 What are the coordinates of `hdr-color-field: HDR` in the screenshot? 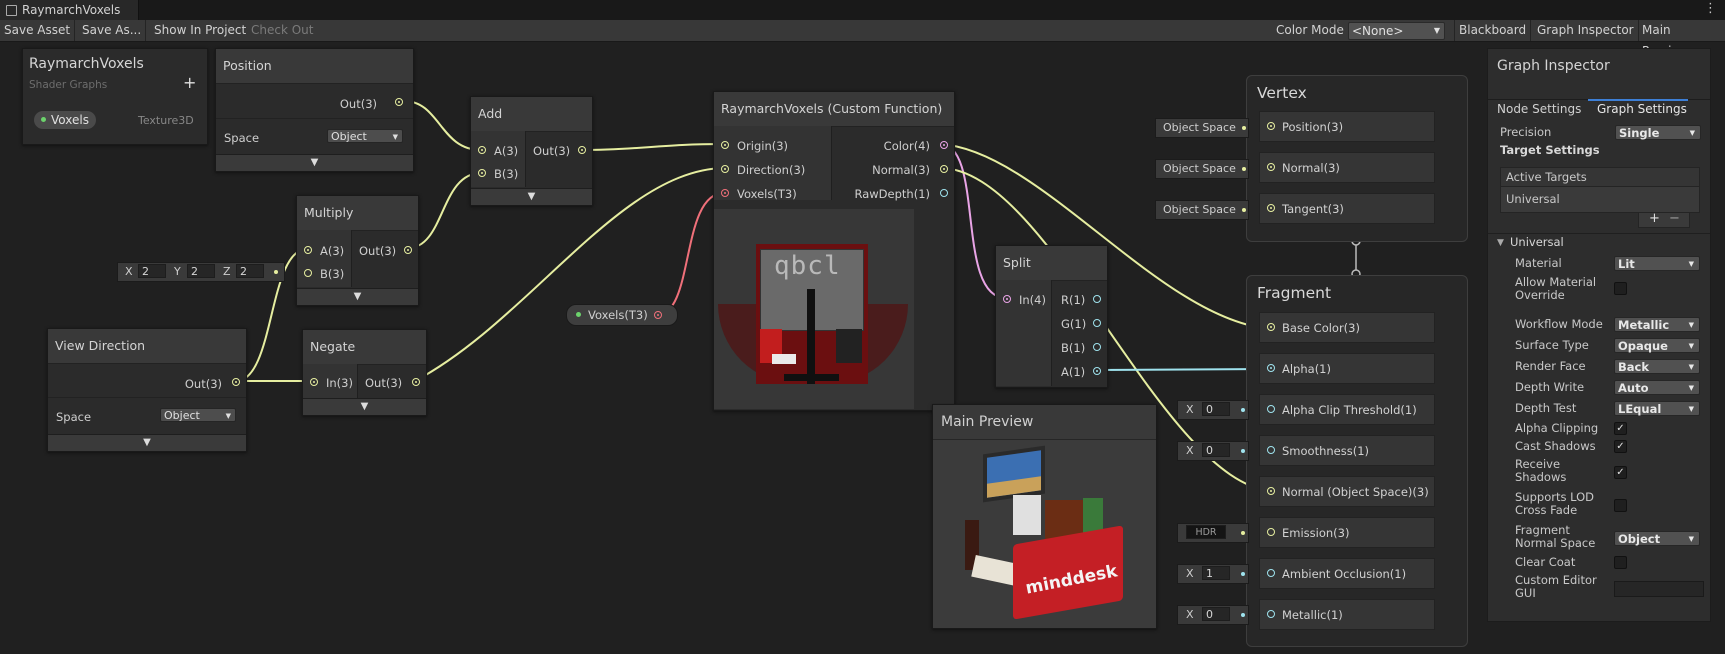 It's located at (1206, 532).